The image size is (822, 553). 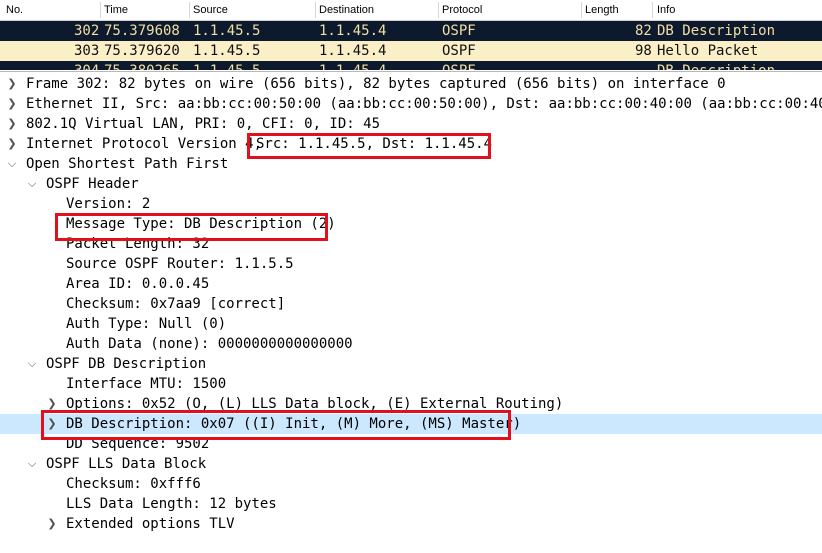 I want to click on tree-item-source-router: Source OSPF Router: 1.1.5.5, so click(x=411, y=264).